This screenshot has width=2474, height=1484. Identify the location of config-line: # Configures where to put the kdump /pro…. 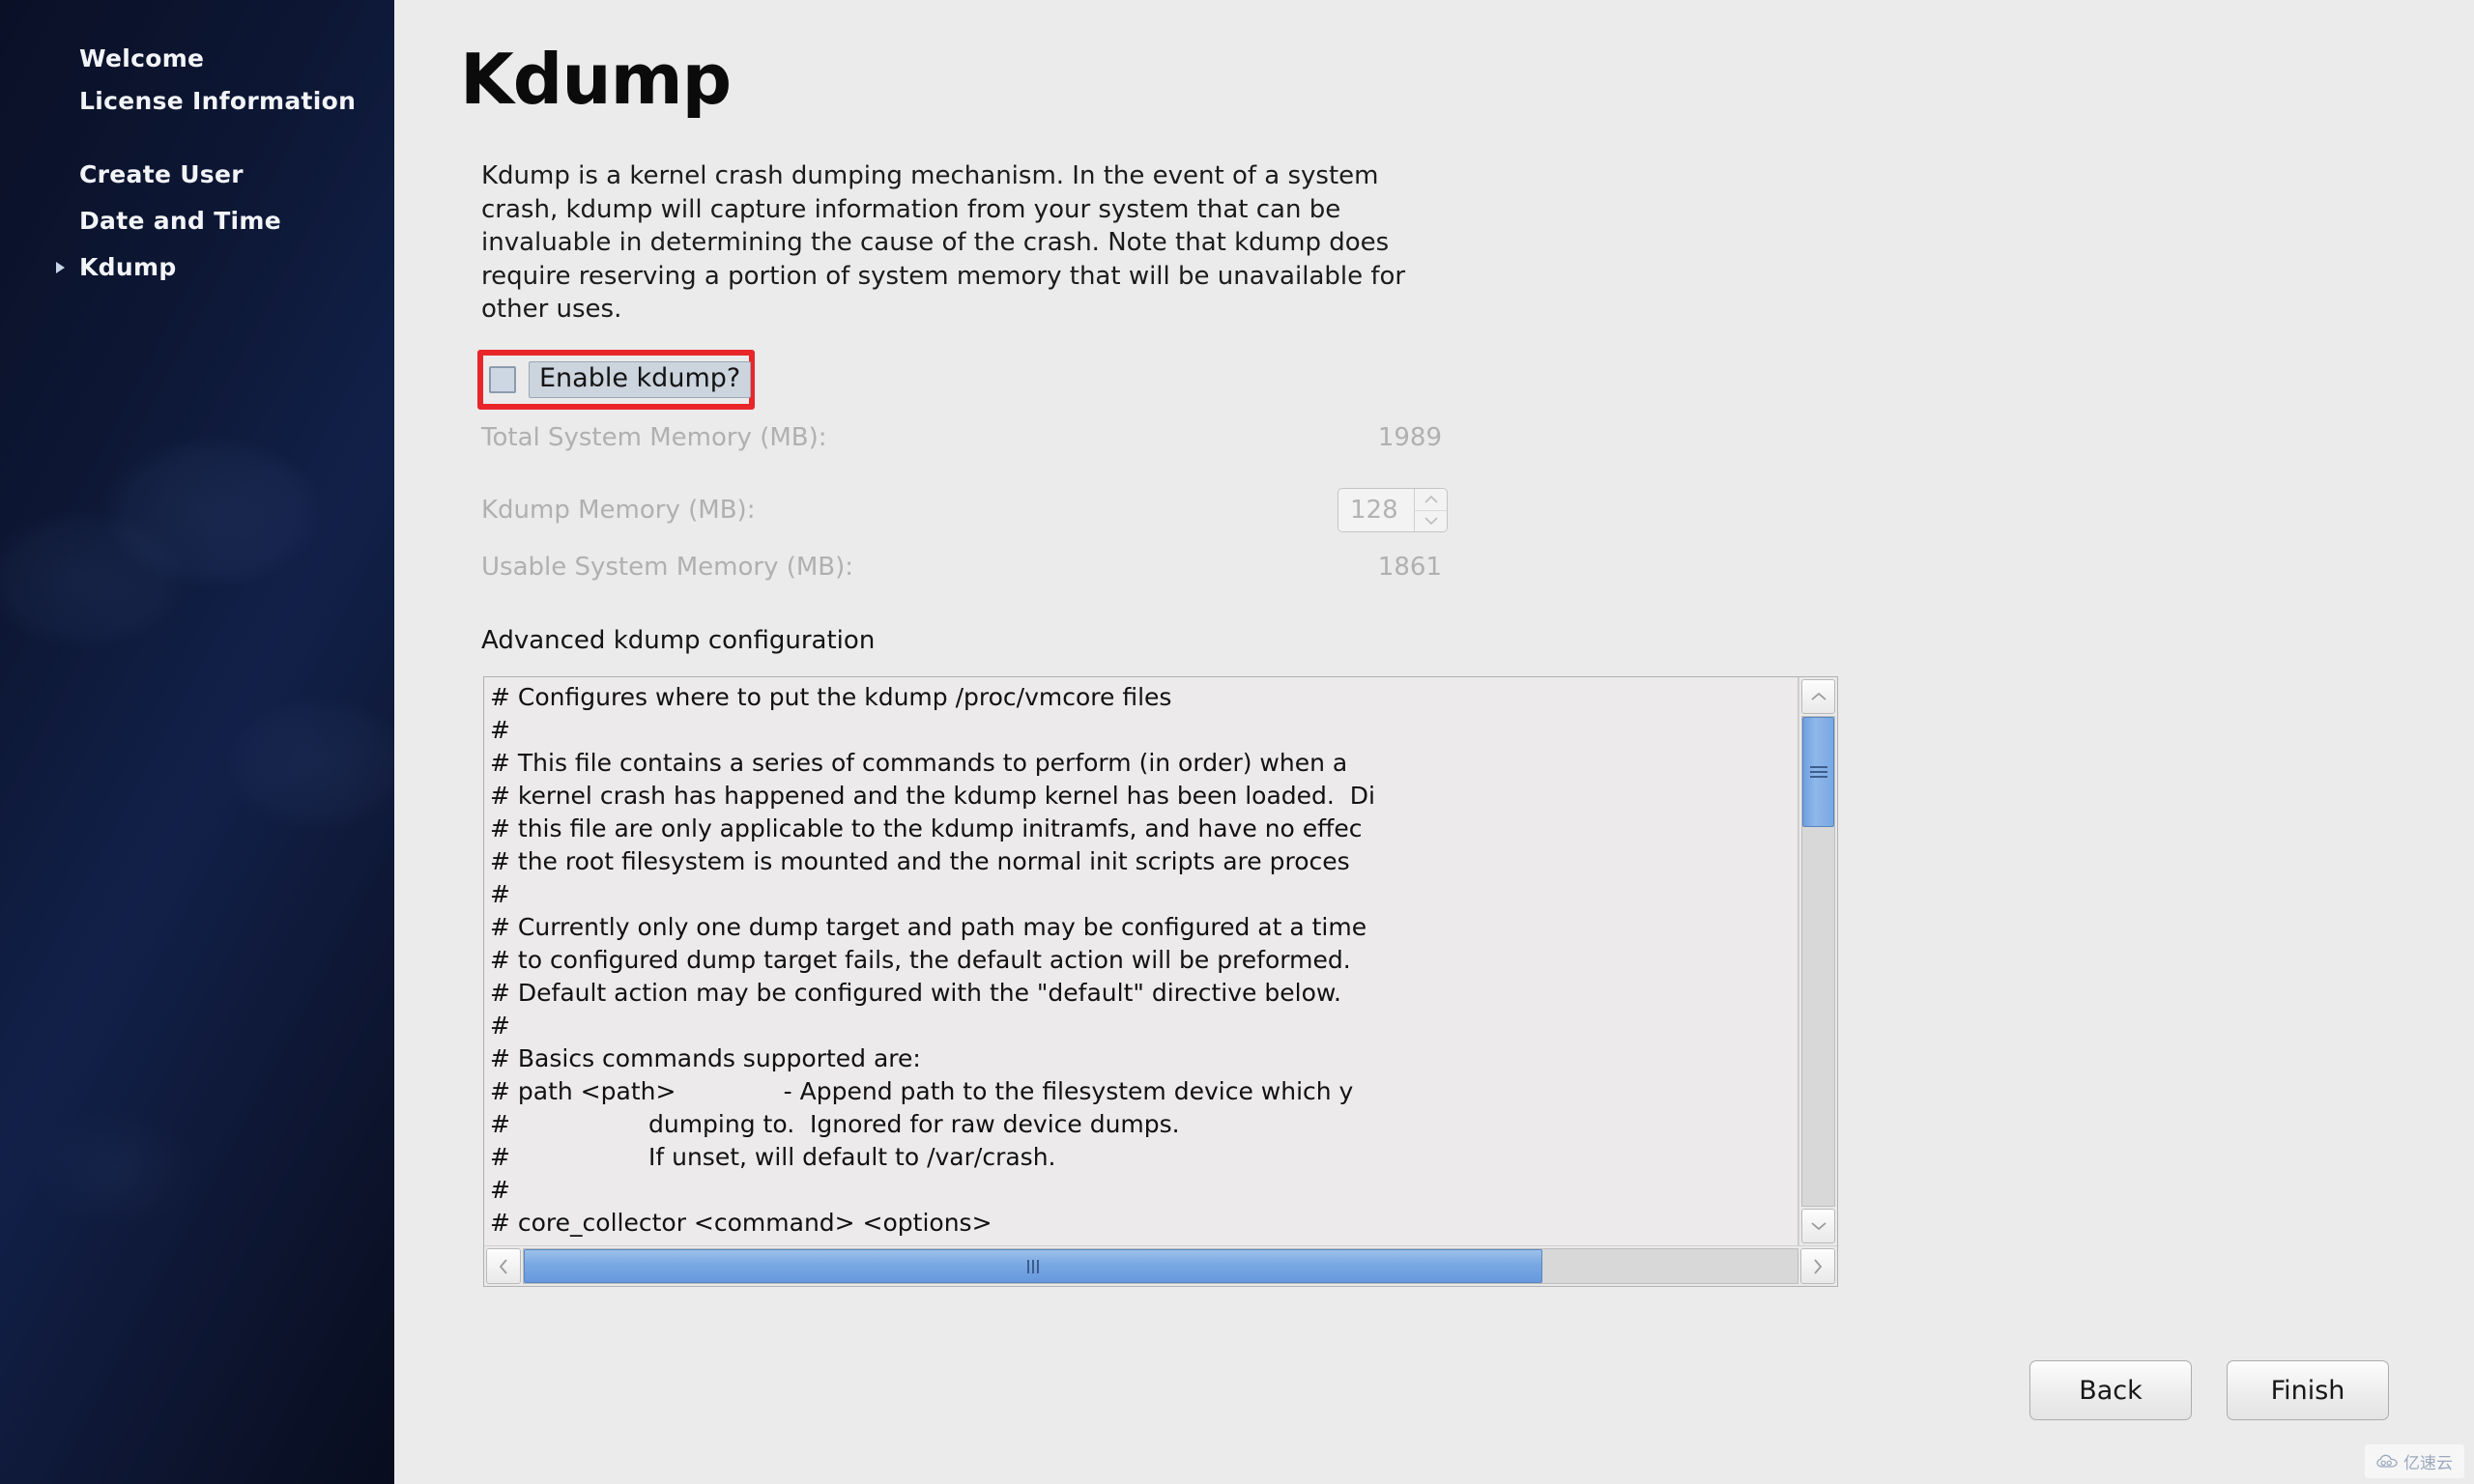
(831, 697).